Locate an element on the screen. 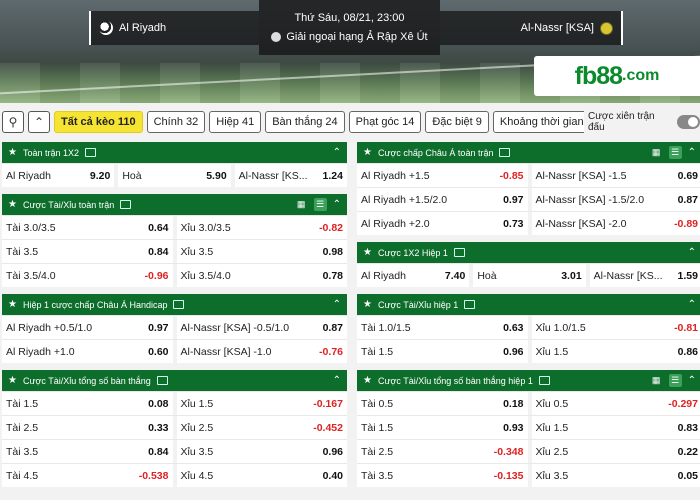 The image size is (700, 500). league-row: Giải ngoại hạng Ả Rập Xê Út is located at coordinates (349, 37).